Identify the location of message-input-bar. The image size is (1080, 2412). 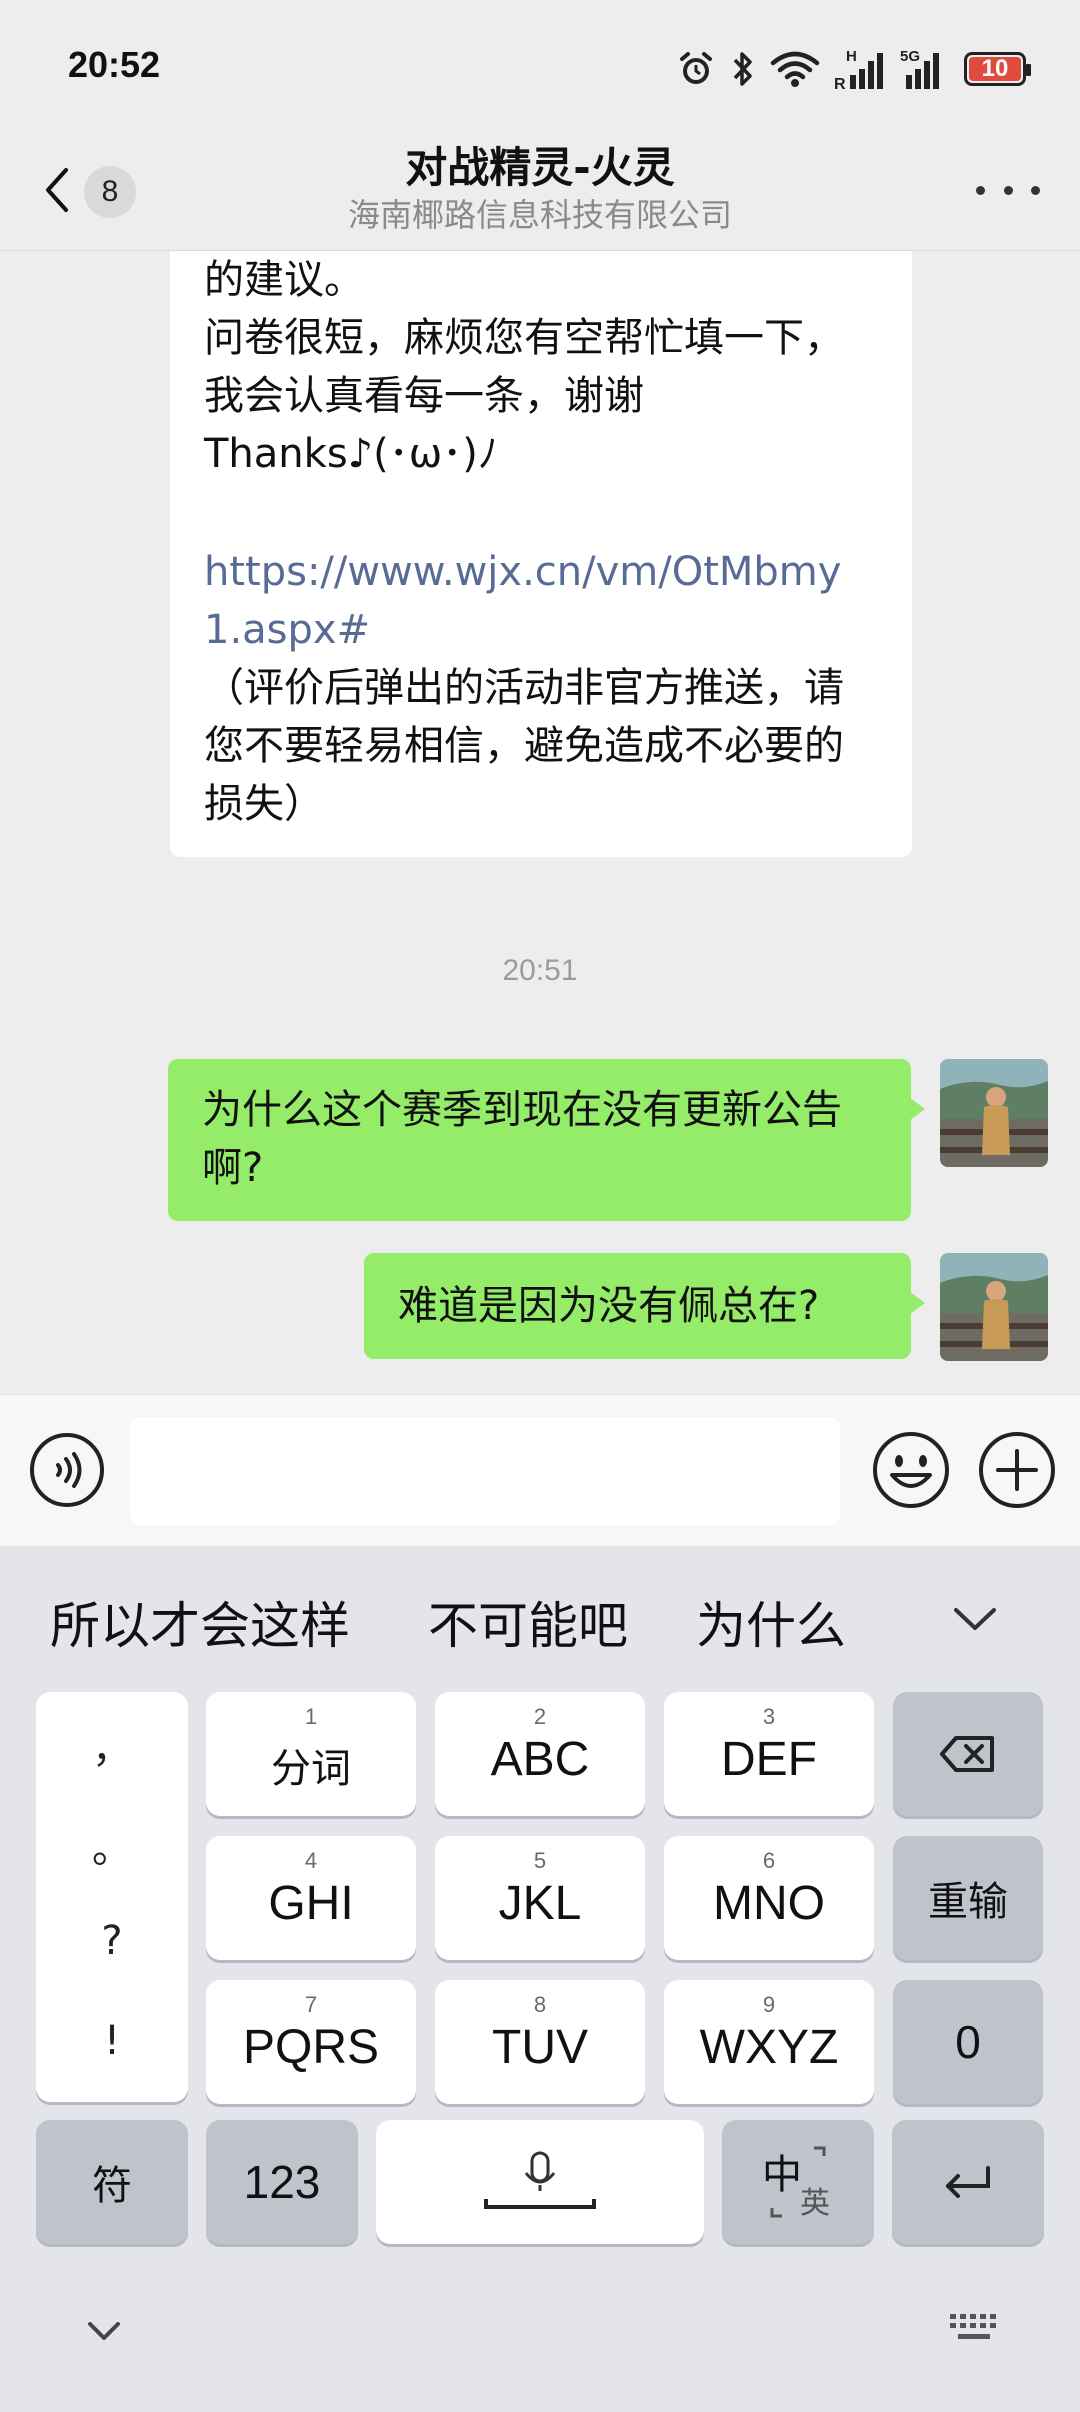
(540, 1470).